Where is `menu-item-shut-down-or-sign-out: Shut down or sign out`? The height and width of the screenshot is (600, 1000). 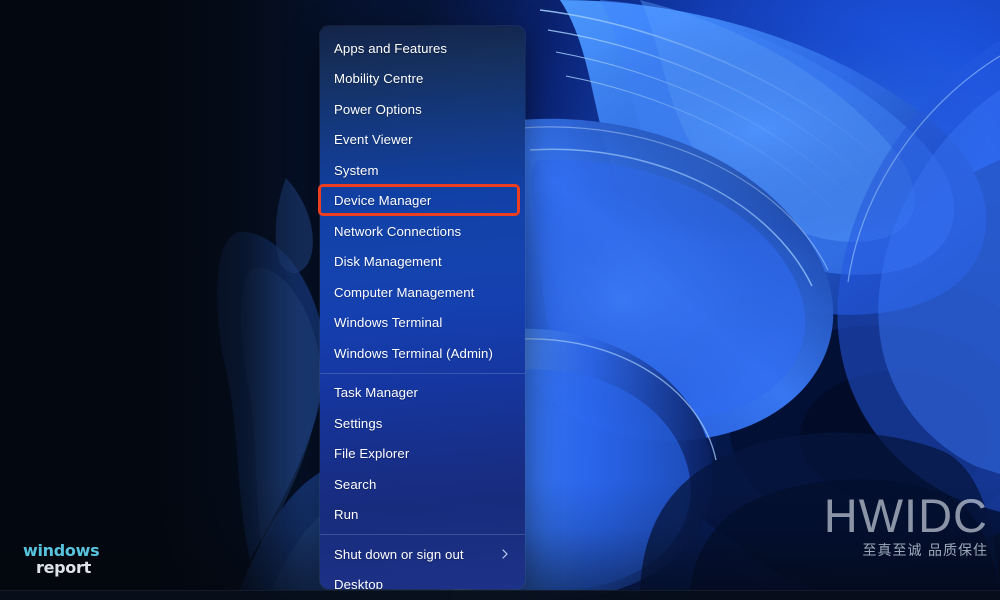
menu-item-shut-down-or-sign-out: Shut down or sign out is located at coordinates (422, 554).